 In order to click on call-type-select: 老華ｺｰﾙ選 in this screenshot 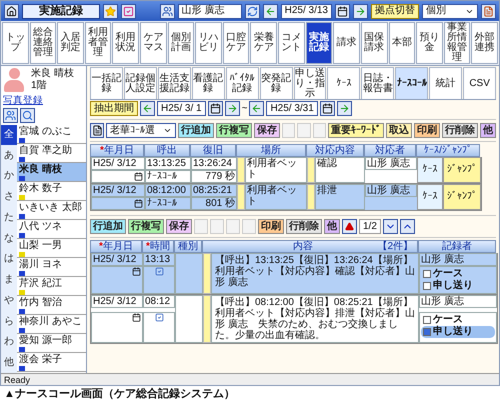, I will do `click(141, 130)`.